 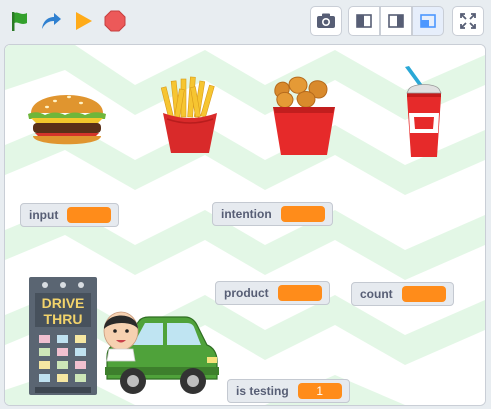 I want to click on chicken-nuggets-sprite, so click(x=304, y=116).